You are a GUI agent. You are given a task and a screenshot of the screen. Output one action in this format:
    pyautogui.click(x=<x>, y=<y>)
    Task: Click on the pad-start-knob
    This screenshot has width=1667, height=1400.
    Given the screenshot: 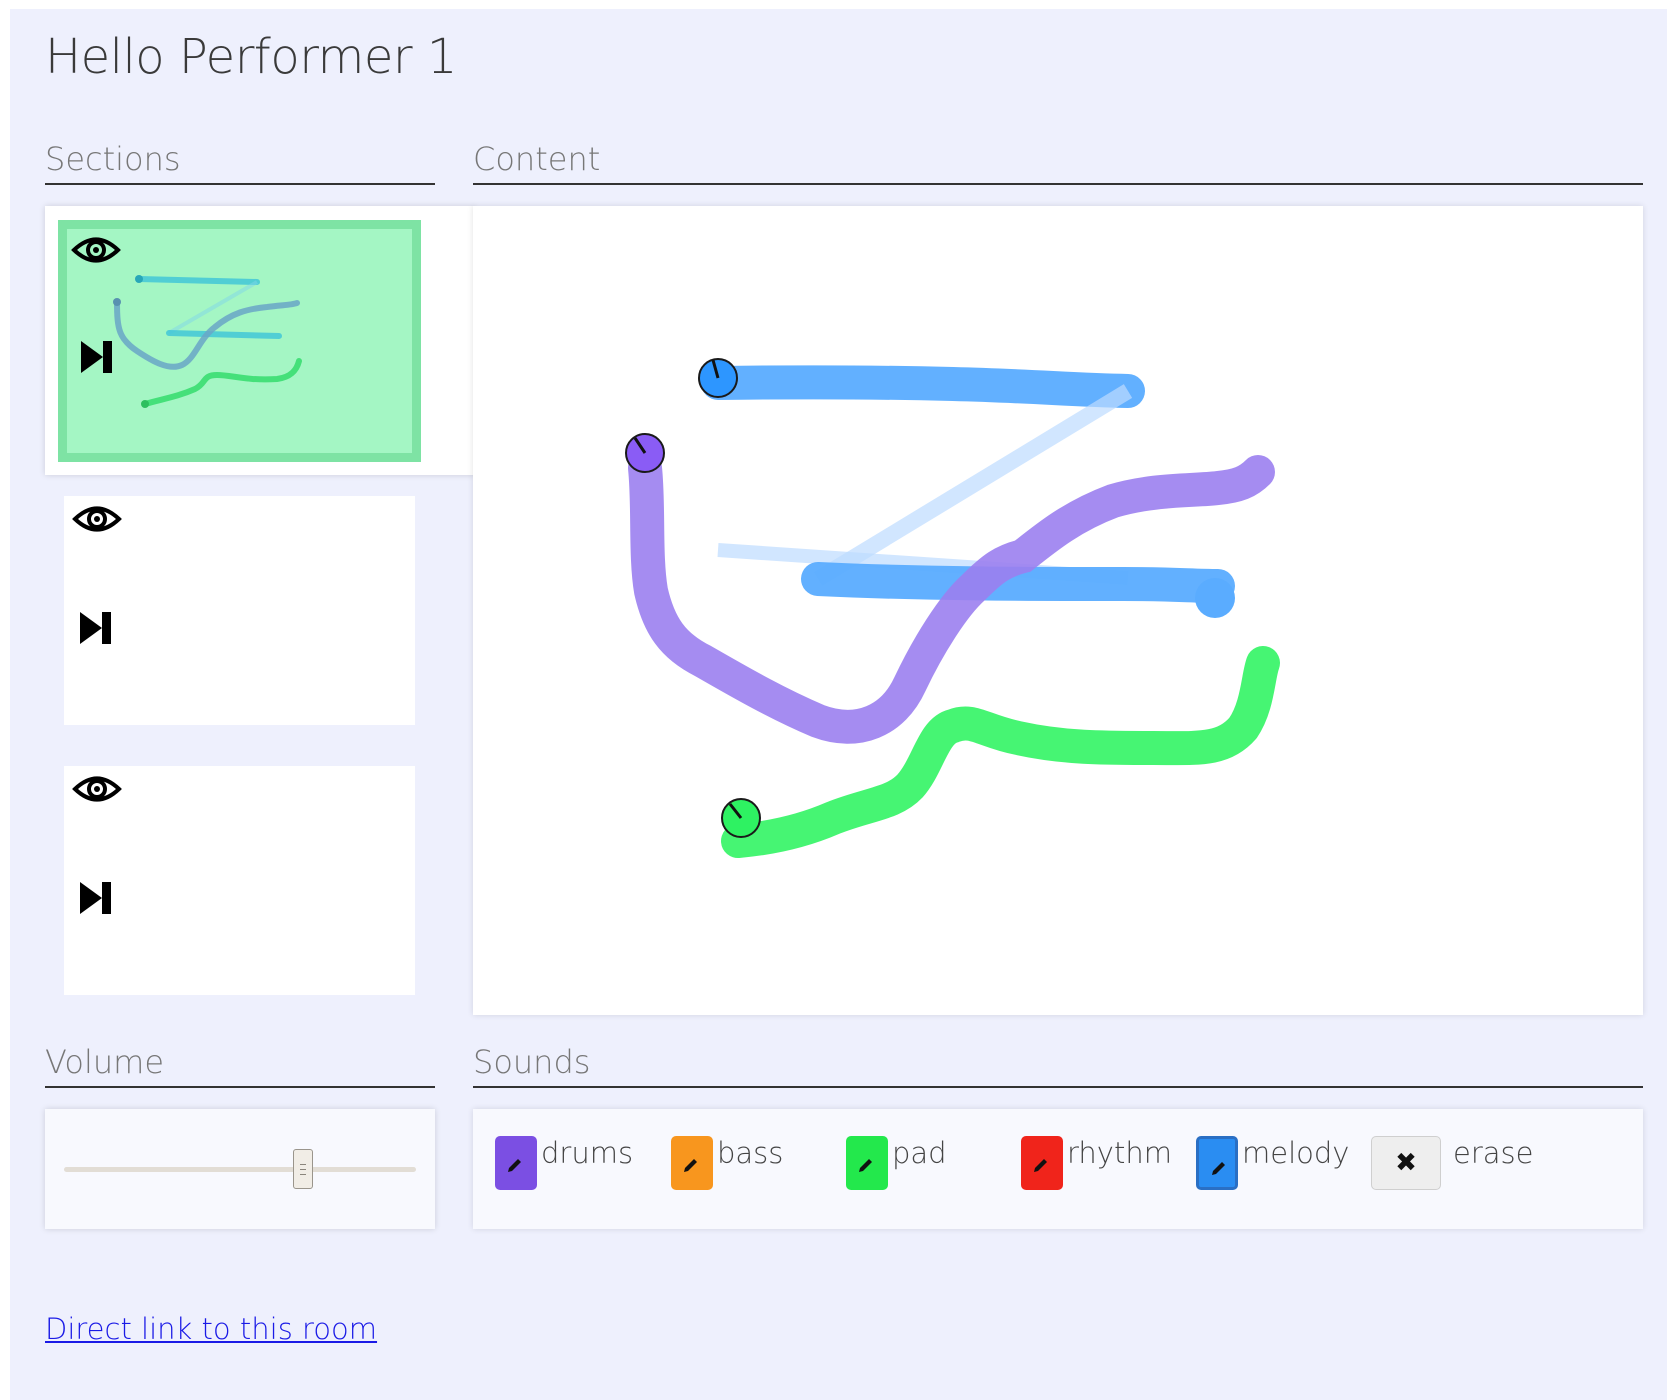 What is the action you would take?
    pyautogui.click(x=741, y=818)
    